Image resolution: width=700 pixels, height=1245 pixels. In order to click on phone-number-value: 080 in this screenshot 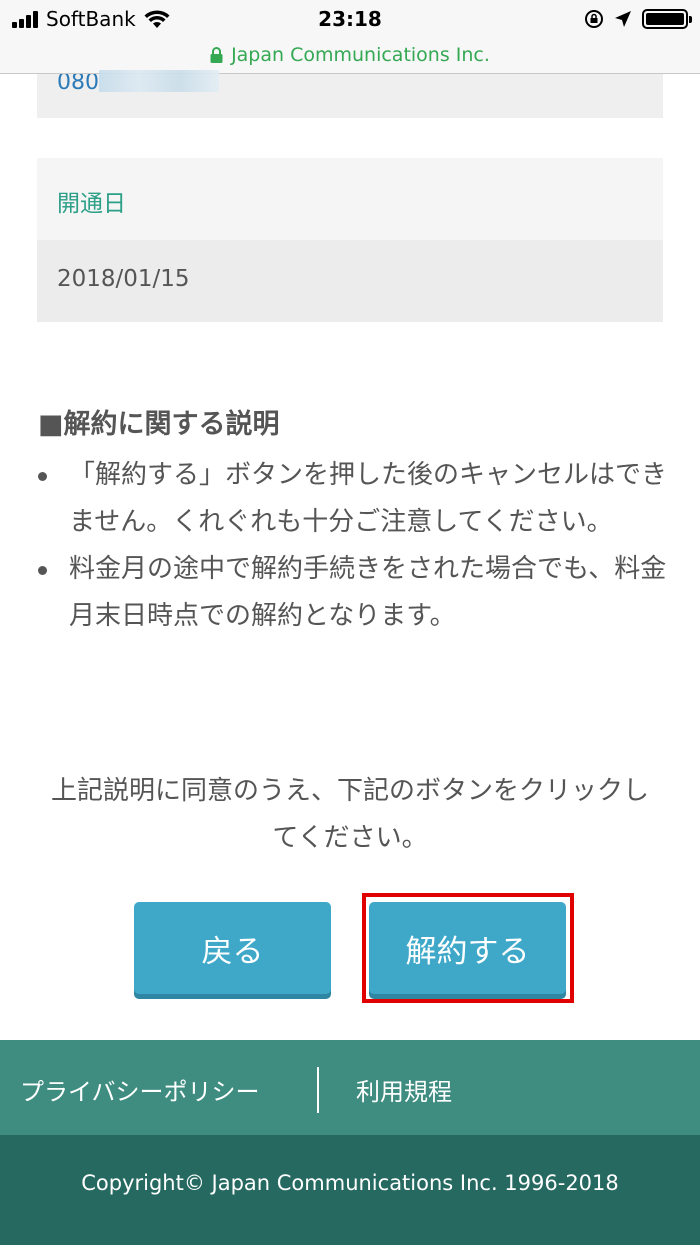, I will do `click(78, 82)`.